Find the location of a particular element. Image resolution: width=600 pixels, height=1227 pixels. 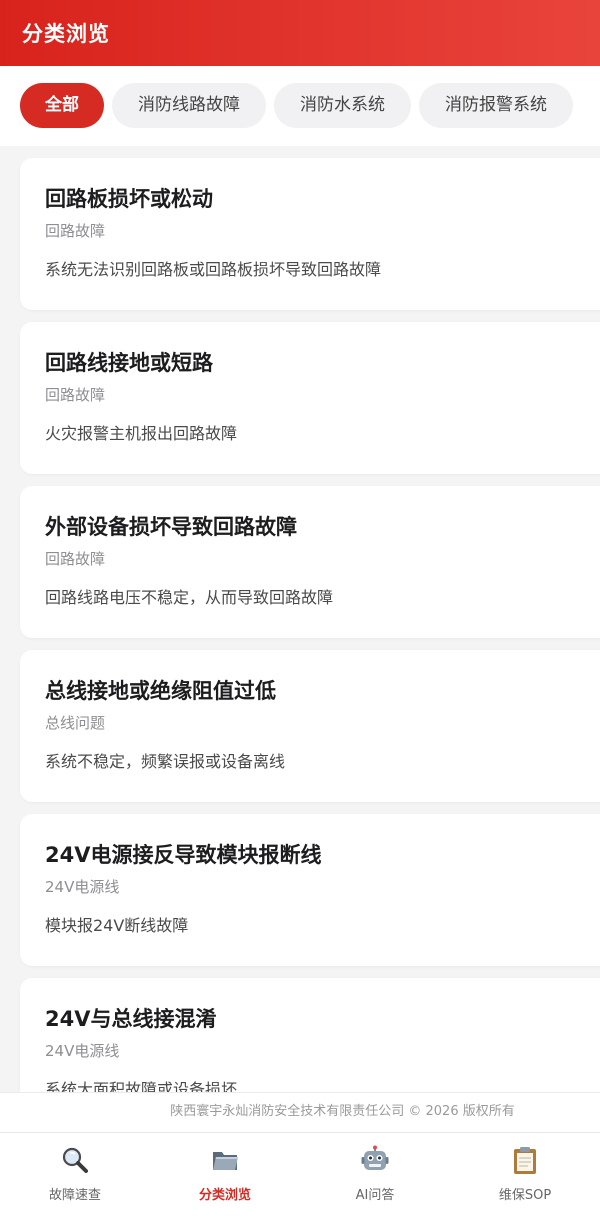

fault-title: 24V与总线接混淆 is located at coordinates (131, 1019).